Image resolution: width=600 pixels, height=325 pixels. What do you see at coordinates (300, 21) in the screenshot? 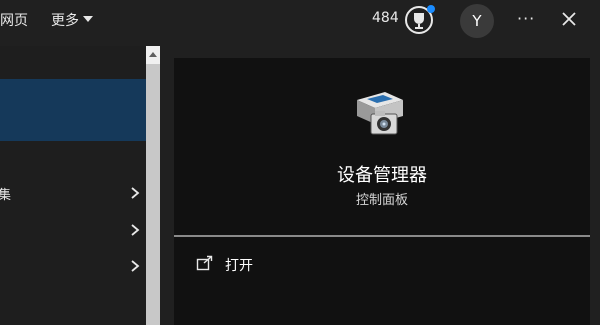
I see `top-bar: 网页 更多 484 Y ···` at bounding box center [300, 21].